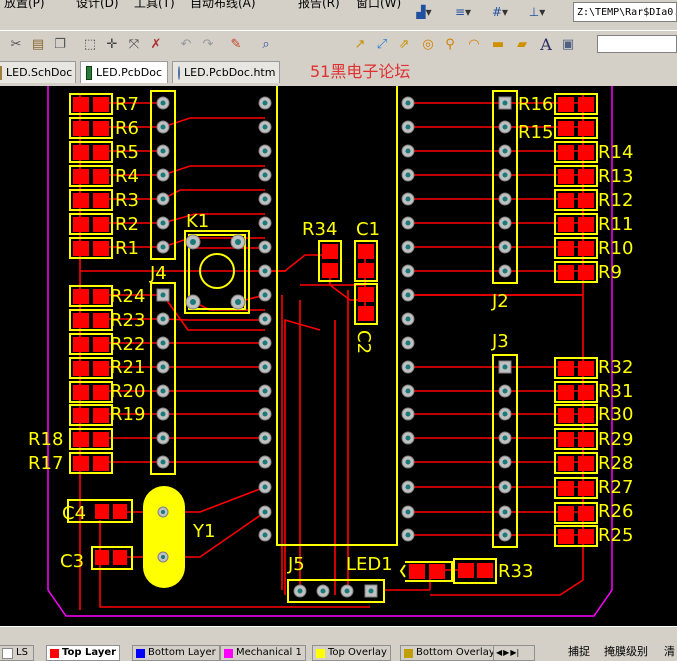 The image size is (677, 661). I want to click on move-selection-icon: ⤧, so click(134, 45).